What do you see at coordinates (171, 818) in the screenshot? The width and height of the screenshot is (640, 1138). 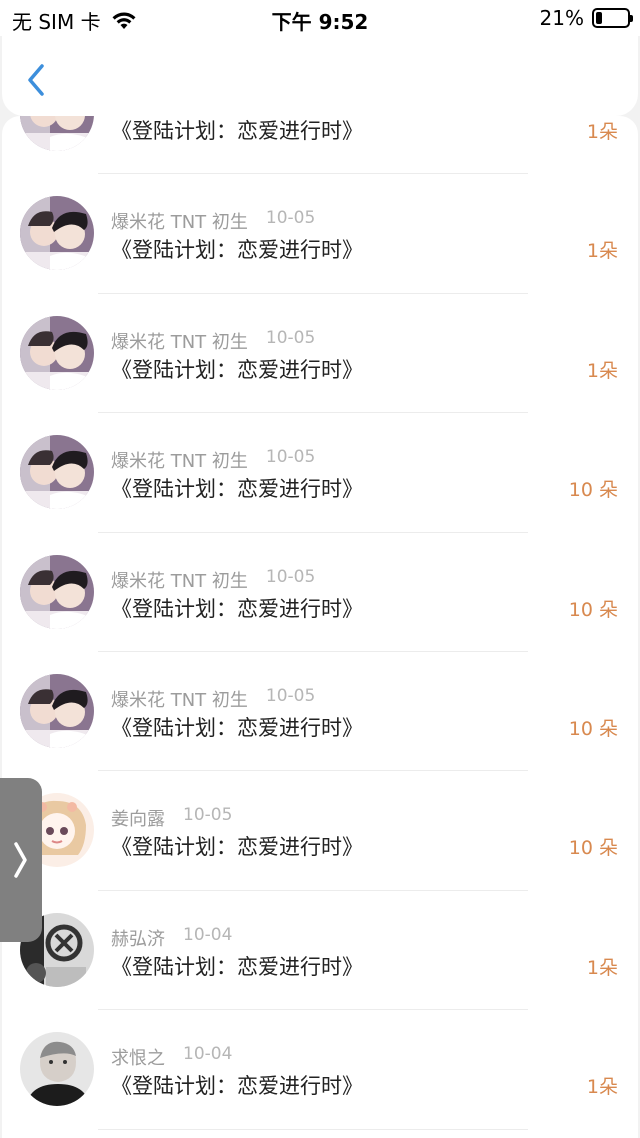 I see `record-meta: 姜向露 10-05` at bounding box center [171, 818].